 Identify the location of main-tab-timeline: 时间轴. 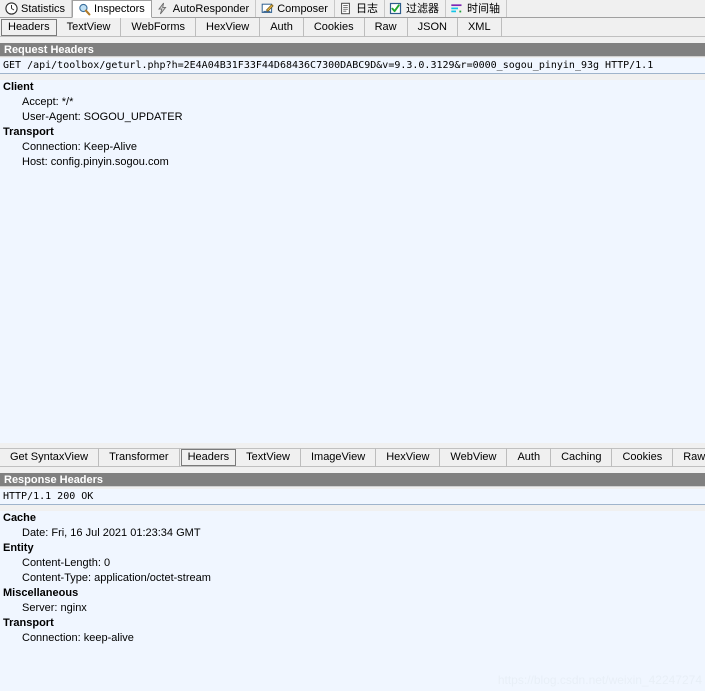
(476, 8).